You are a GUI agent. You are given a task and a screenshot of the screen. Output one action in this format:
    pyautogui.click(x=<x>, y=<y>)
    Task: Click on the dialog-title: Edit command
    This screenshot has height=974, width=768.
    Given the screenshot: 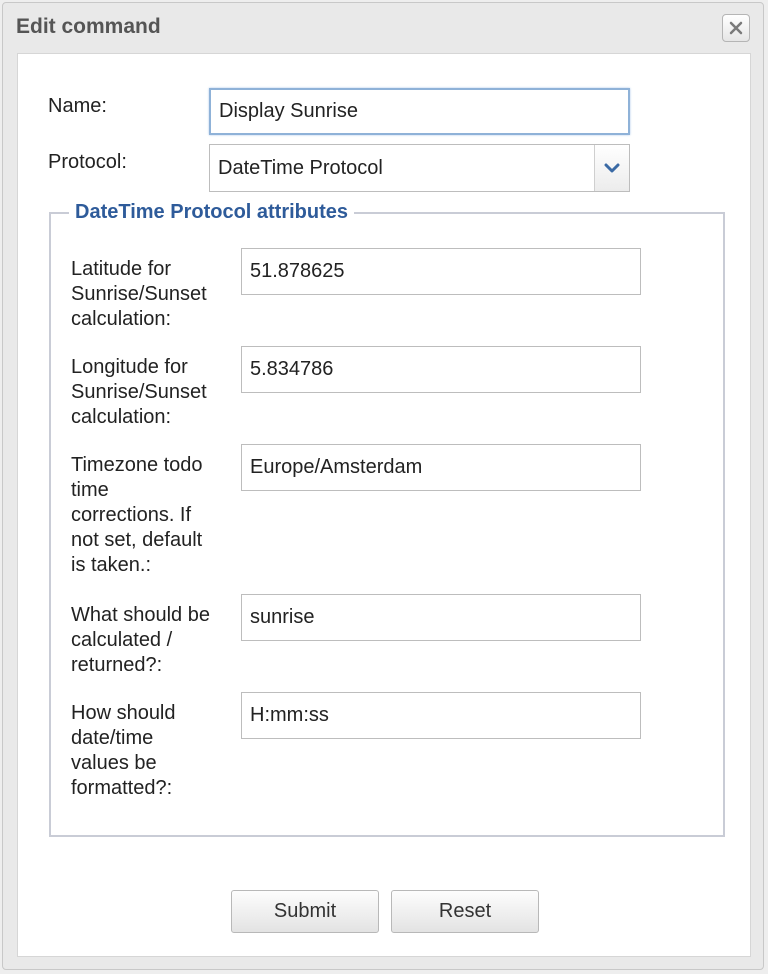 What is the action you would take?
    pyautogui.click(x=88, y=26)
    